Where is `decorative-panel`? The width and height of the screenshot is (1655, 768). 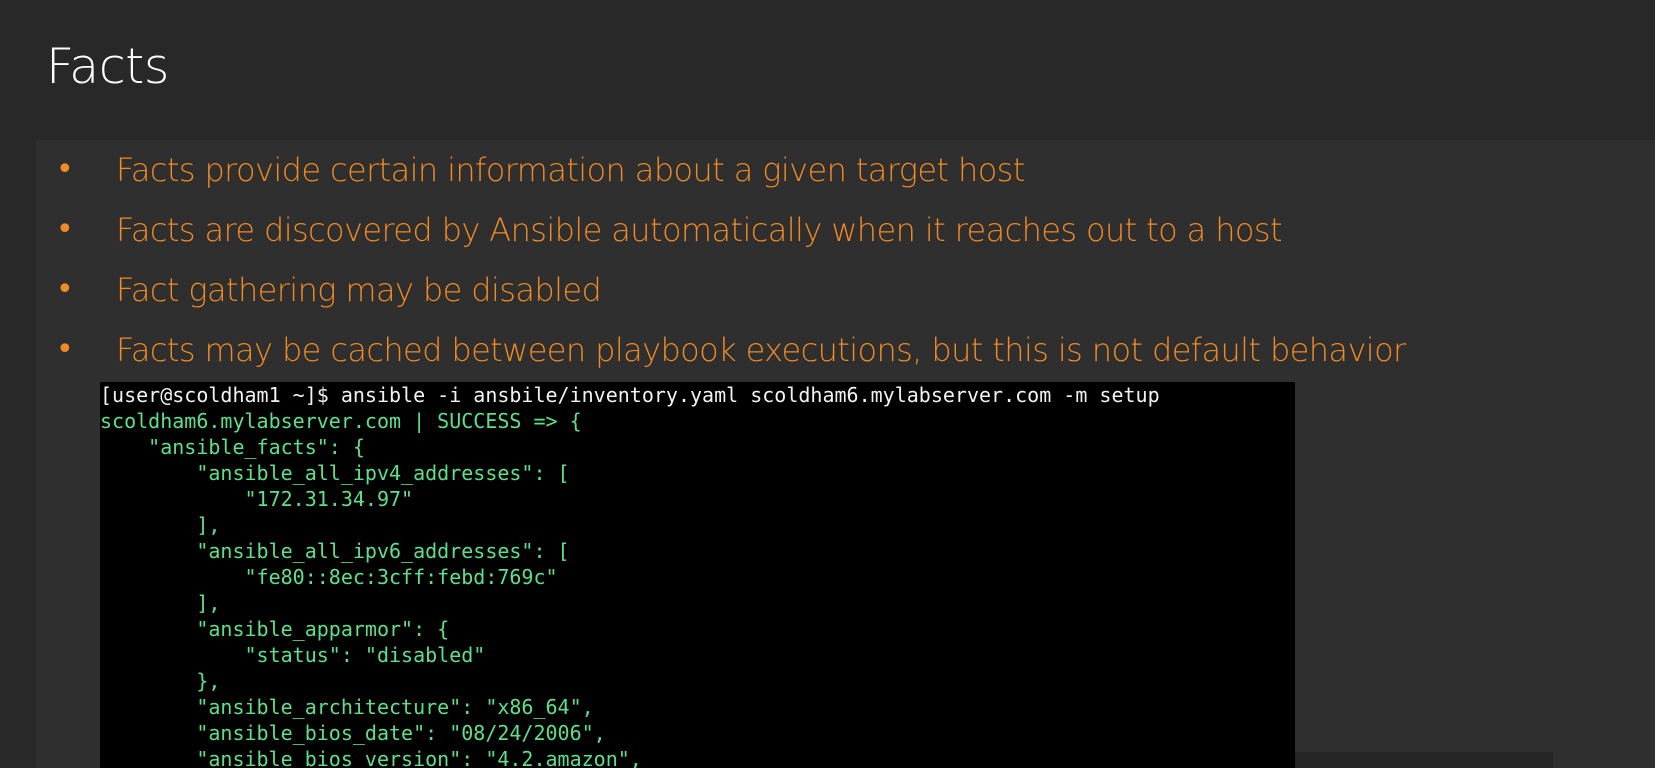 decorative-panel is located at coordinates (1424, 760).